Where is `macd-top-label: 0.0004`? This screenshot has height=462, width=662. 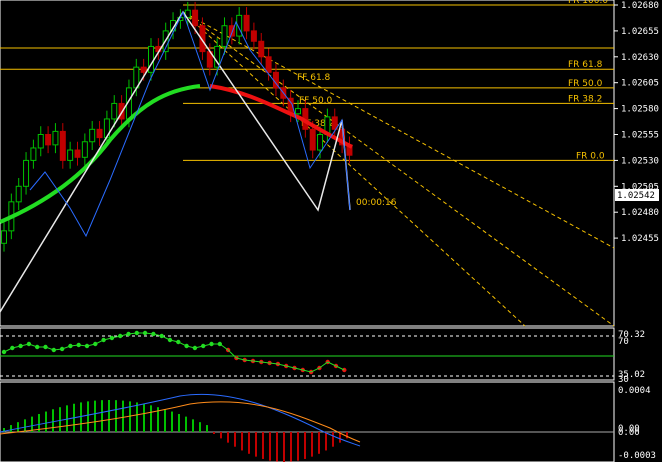 macd-top-label: 0.0004 is located at coordinates (634, 391).